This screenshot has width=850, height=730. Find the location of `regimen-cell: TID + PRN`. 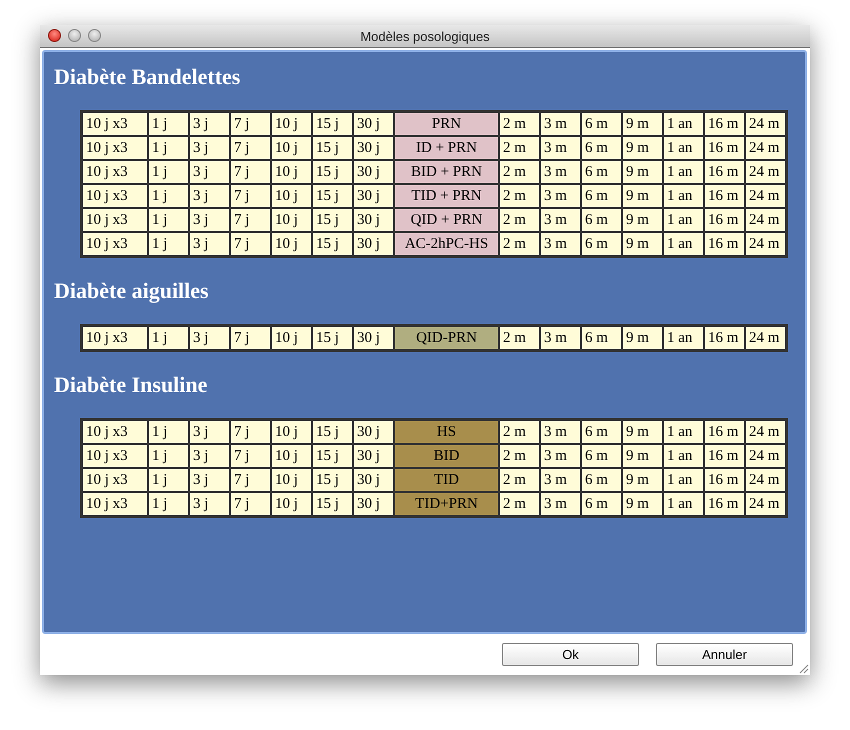

regimen-cell: TID + PRN is located at coordinates (446, 196).